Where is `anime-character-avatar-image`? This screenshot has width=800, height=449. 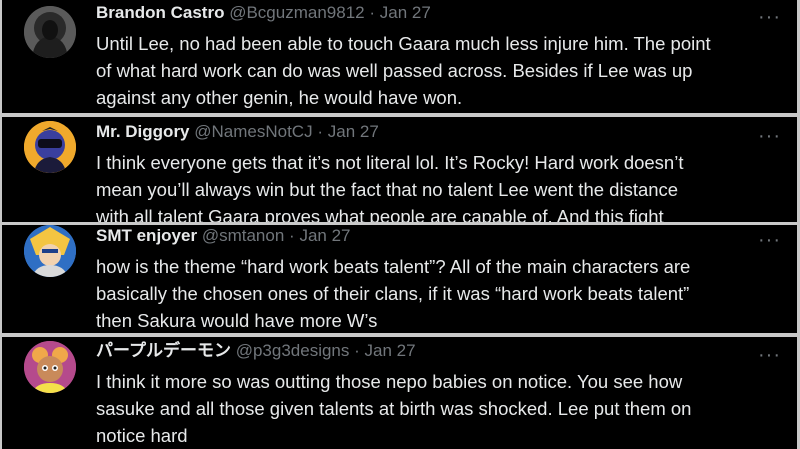 anime-character-avatar-image is located at coordinates (50, 251).